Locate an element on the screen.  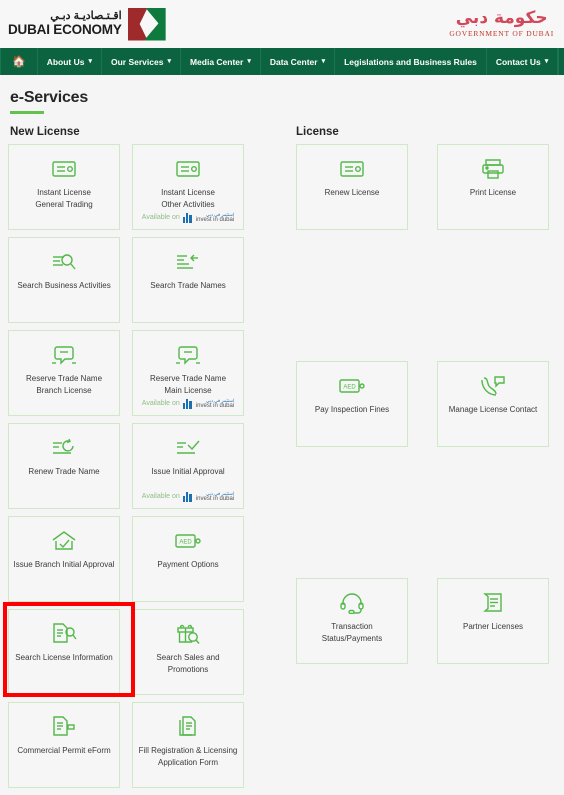
tile-label: Search Trade Names is located at coordinates (188, 286).